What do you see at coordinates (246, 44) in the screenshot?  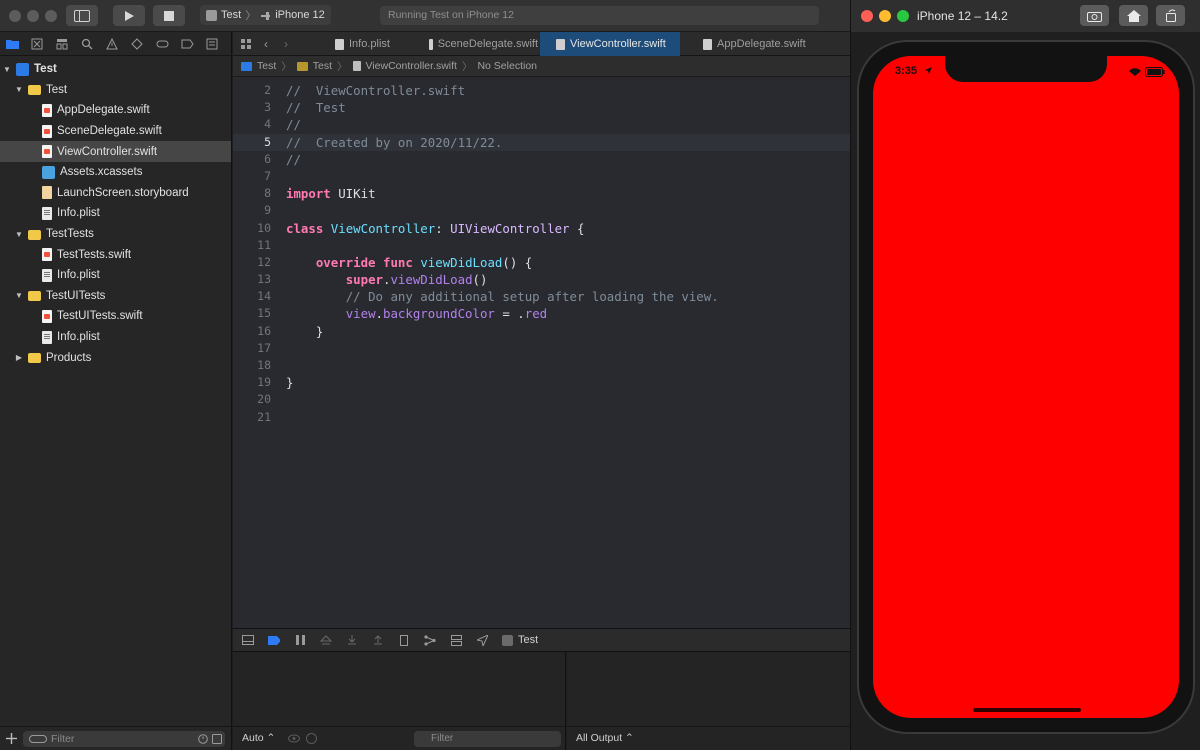 I see `editor-grid-icon` at bounding box center [246, 44].